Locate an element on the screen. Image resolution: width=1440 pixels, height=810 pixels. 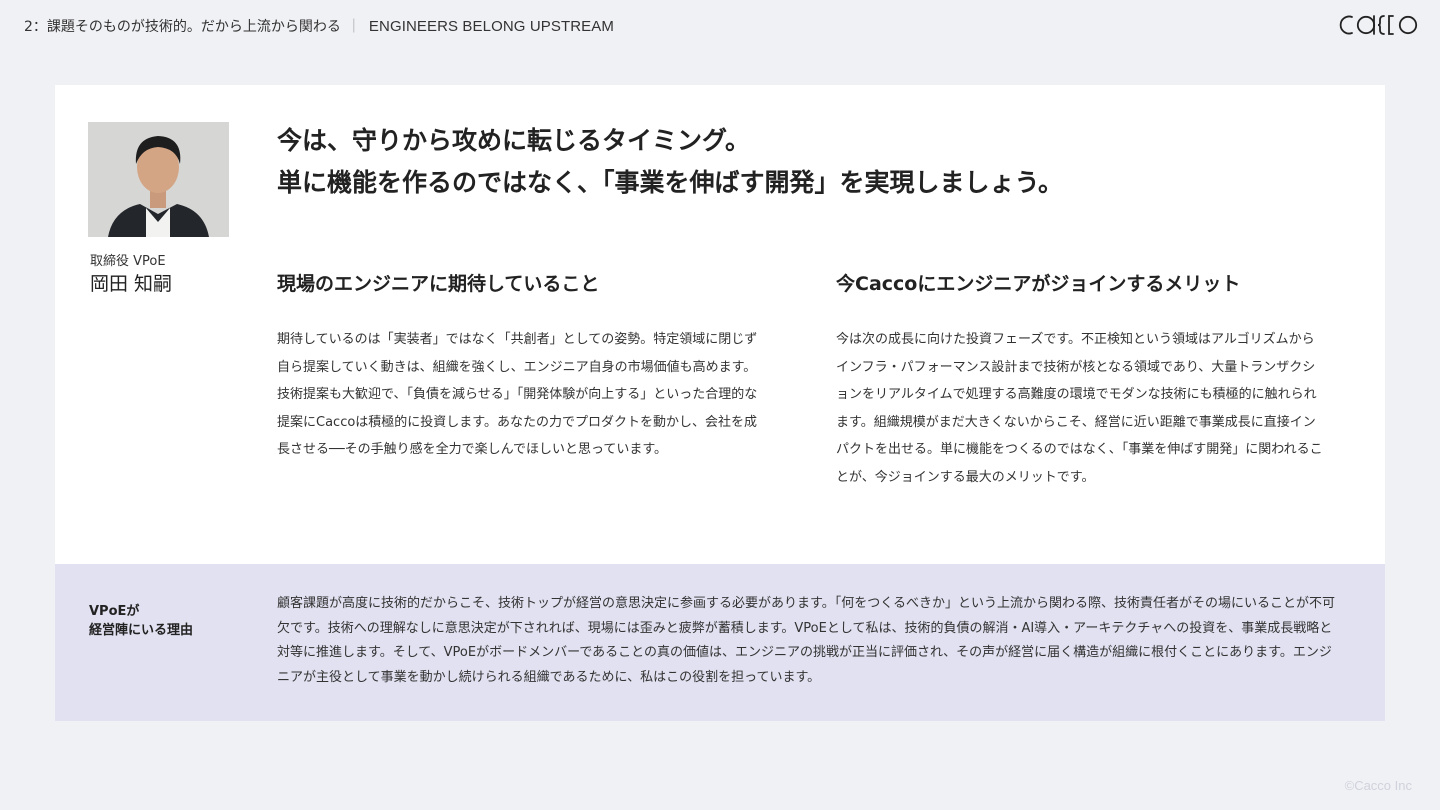
expectations-title: 現場のエンジニアに期待していること is located at coordinates (438, 284).